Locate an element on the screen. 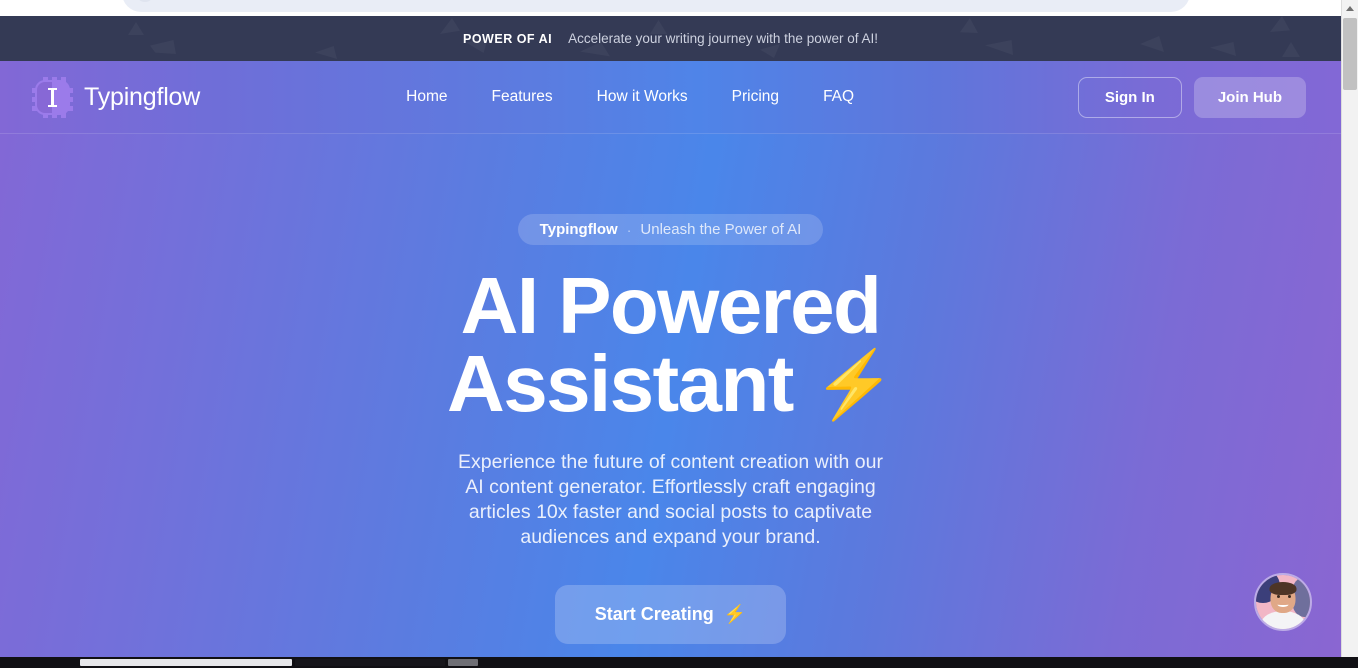 Image resolution: width=1358 pixels, height=668 pixels. site-info-icon is located at coordinates (145, 1).